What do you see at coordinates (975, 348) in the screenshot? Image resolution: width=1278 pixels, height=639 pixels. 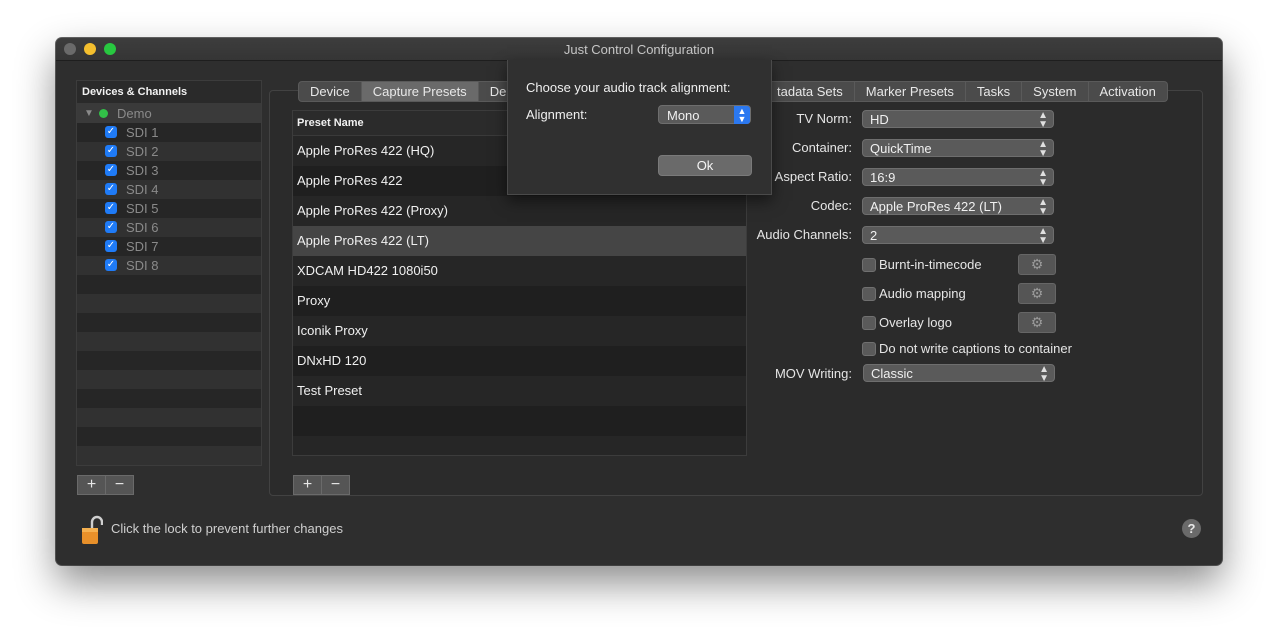 I see `no-captions-label: Do not write captions to container` at bounding box center [975, 348].